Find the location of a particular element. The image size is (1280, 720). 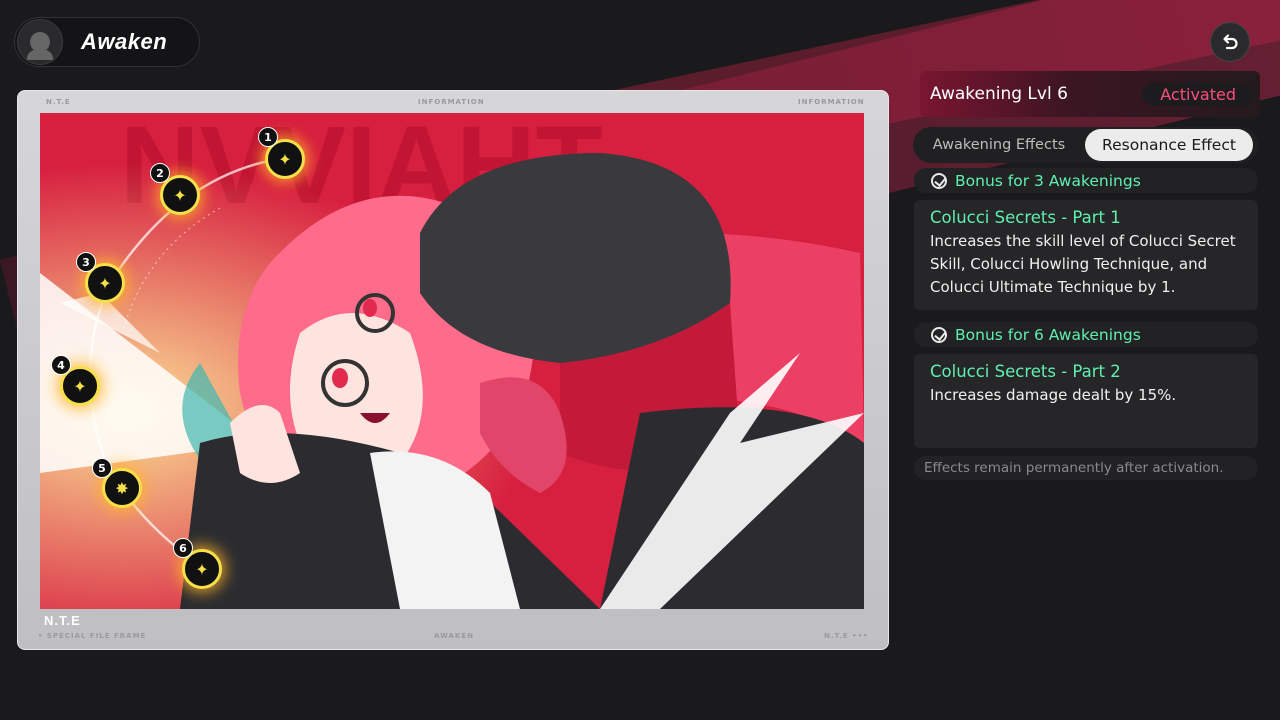

awakening-level-bar: Awakening Lvl 6 Activated is located at coordinates (1090, 94).